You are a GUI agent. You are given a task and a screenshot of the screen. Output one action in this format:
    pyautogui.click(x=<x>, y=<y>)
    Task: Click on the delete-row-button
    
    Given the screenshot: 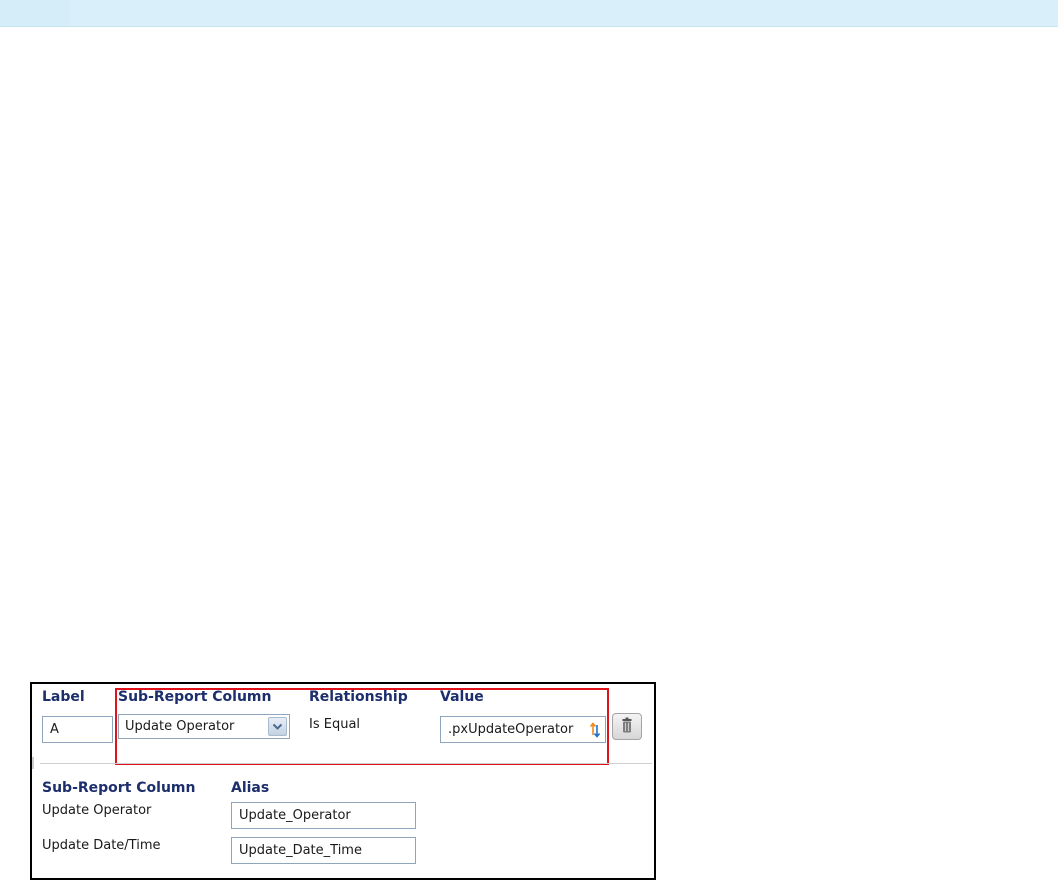 What is the action you would take?
    pyautogui.click(x=627, y=726)
    